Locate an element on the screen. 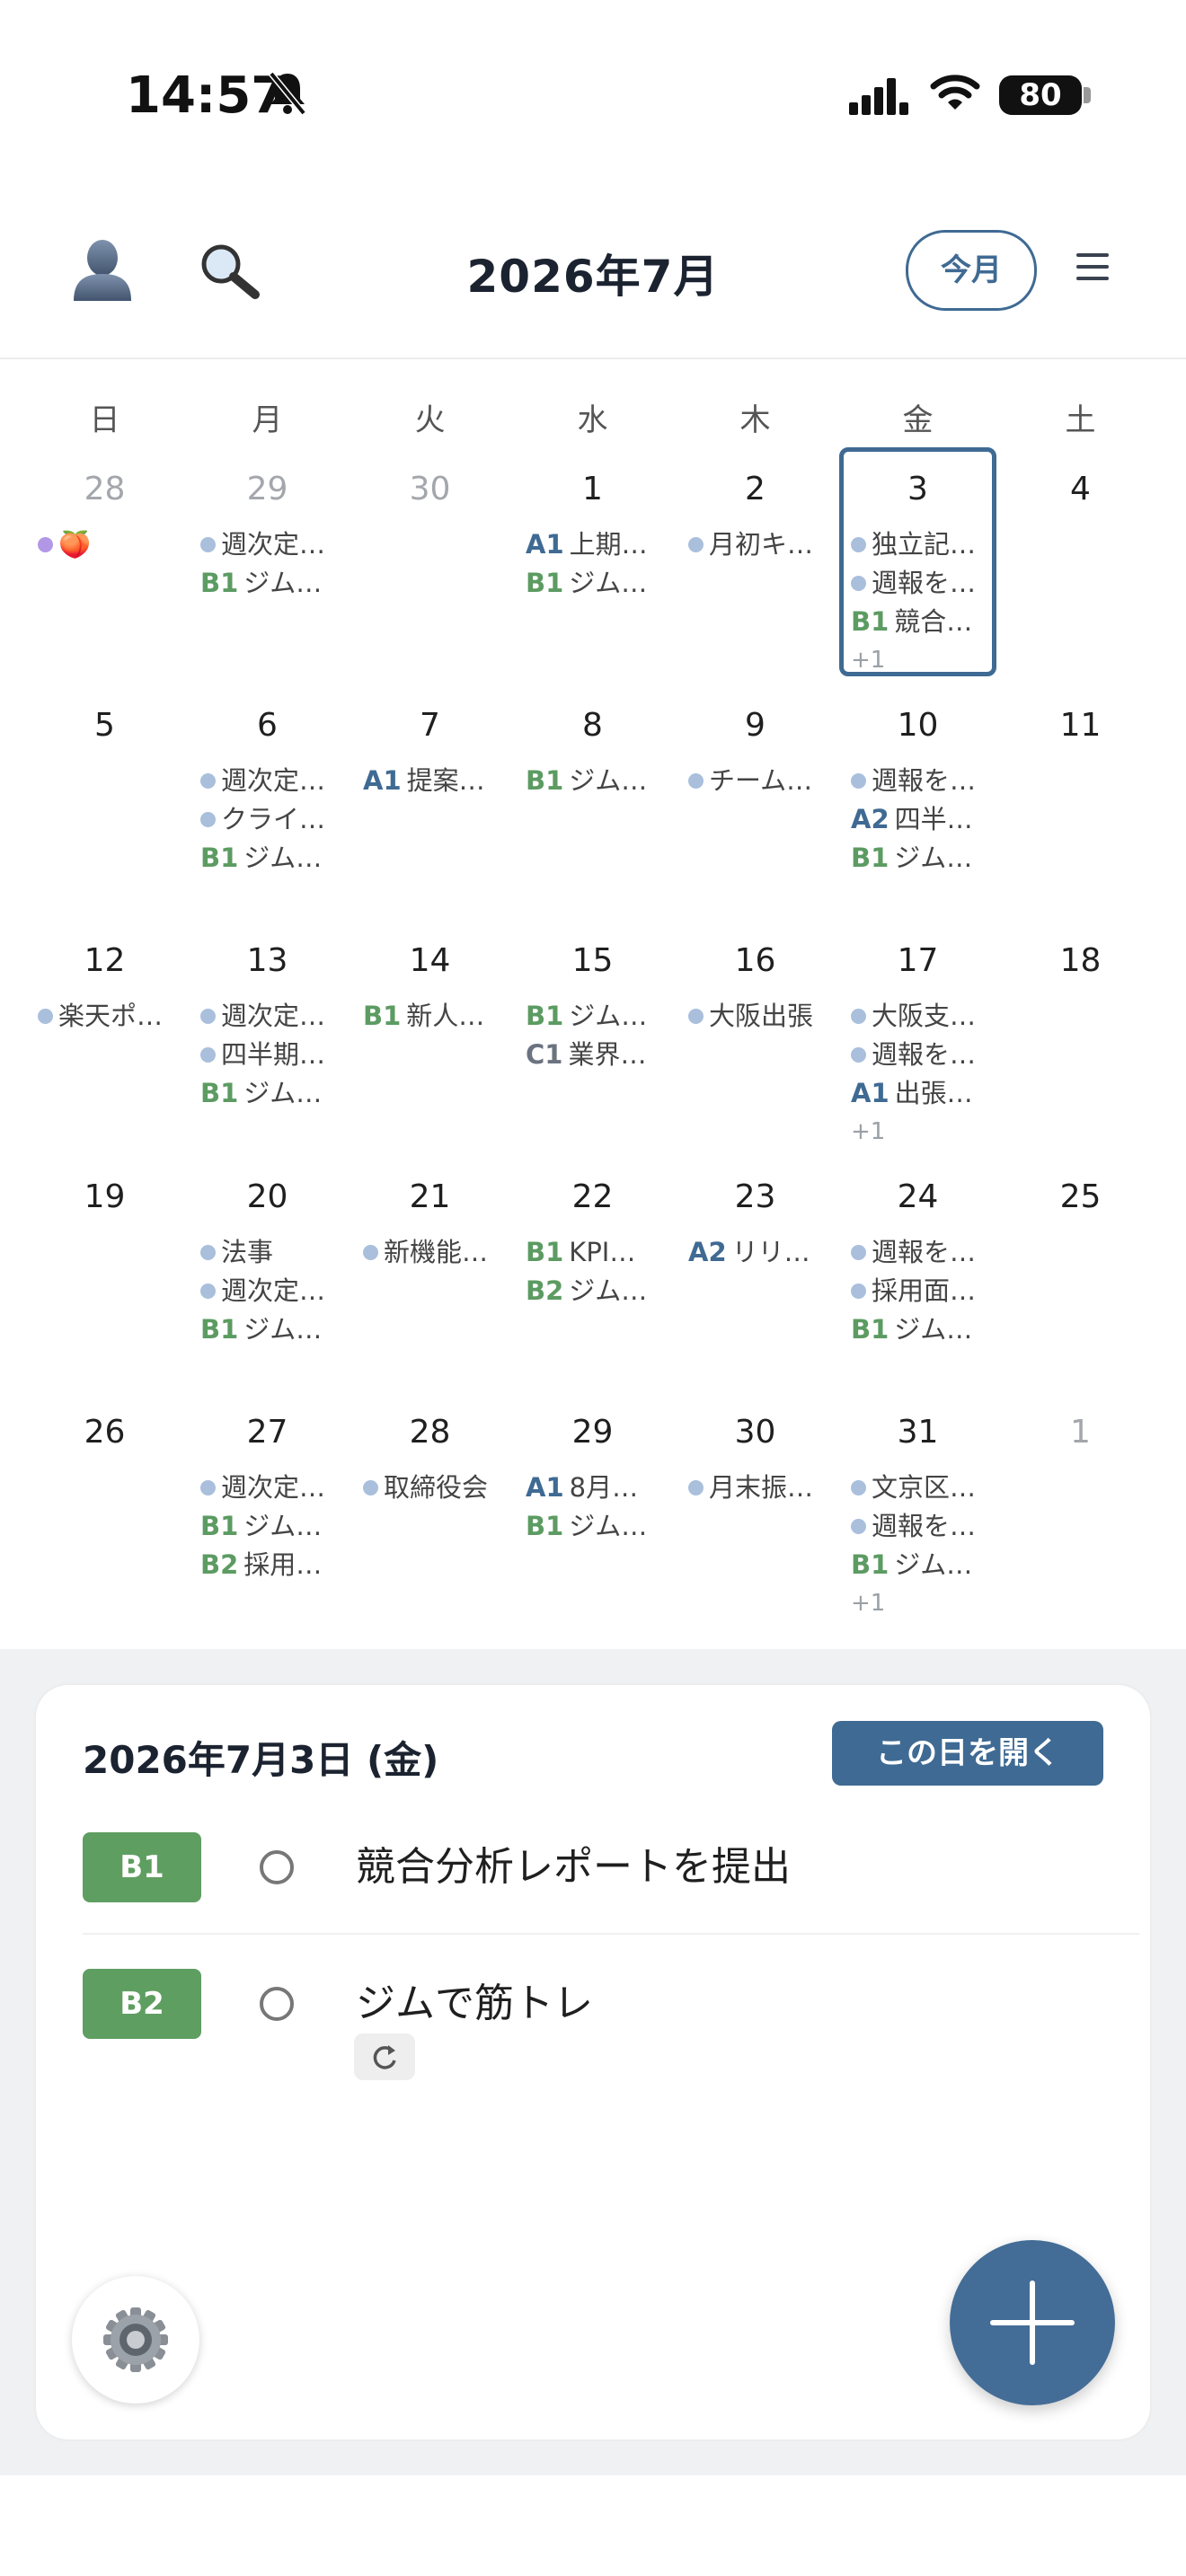 The image size is (1186, 2576). day-number: 1 is located at coordinates (1080, 1432).